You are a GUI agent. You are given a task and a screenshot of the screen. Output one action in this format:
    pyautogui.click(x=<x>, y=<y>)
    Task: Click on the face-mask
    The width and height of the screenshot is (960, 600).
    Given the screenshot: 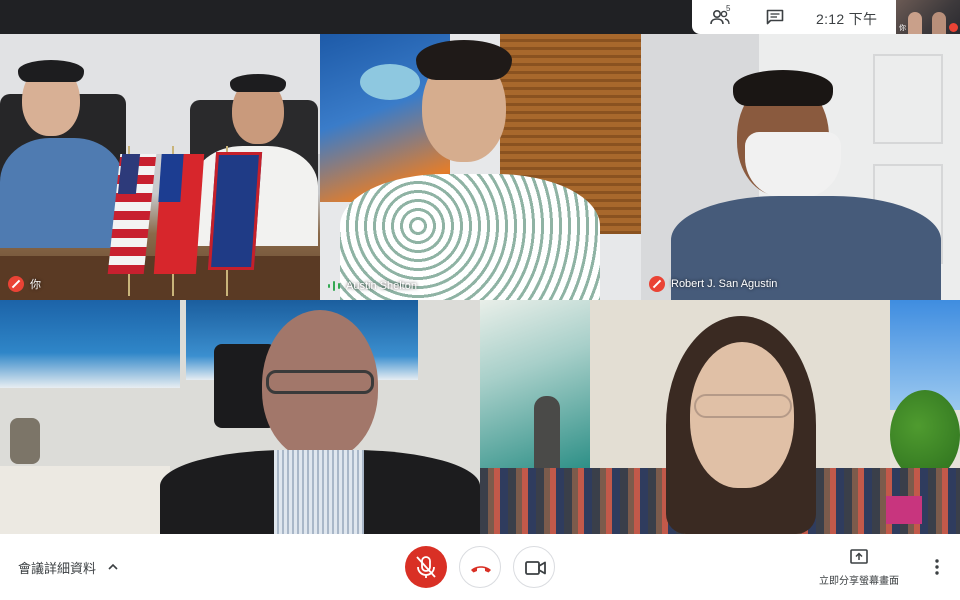 What is the action you would take?
    pyautogui.click(x=793, y=165)
    